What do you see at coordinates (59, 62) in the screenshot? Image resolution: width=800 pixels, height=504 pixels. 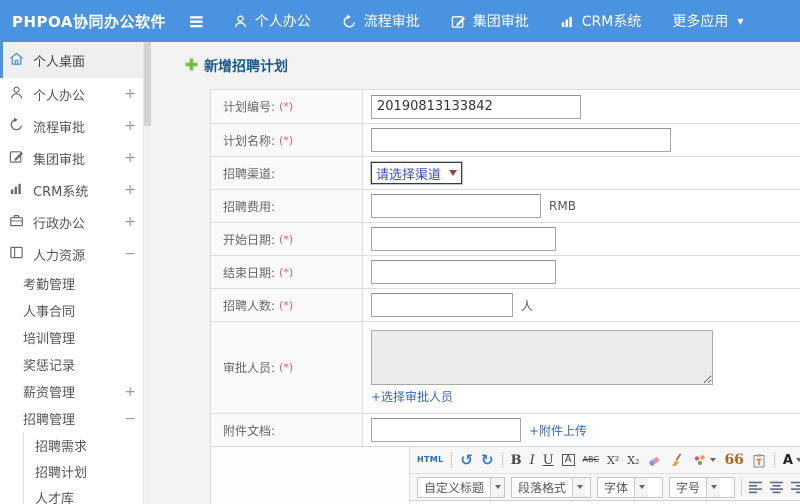 I see `sidebar-item-label: 个人桌面` at bounding box center [59, 62].